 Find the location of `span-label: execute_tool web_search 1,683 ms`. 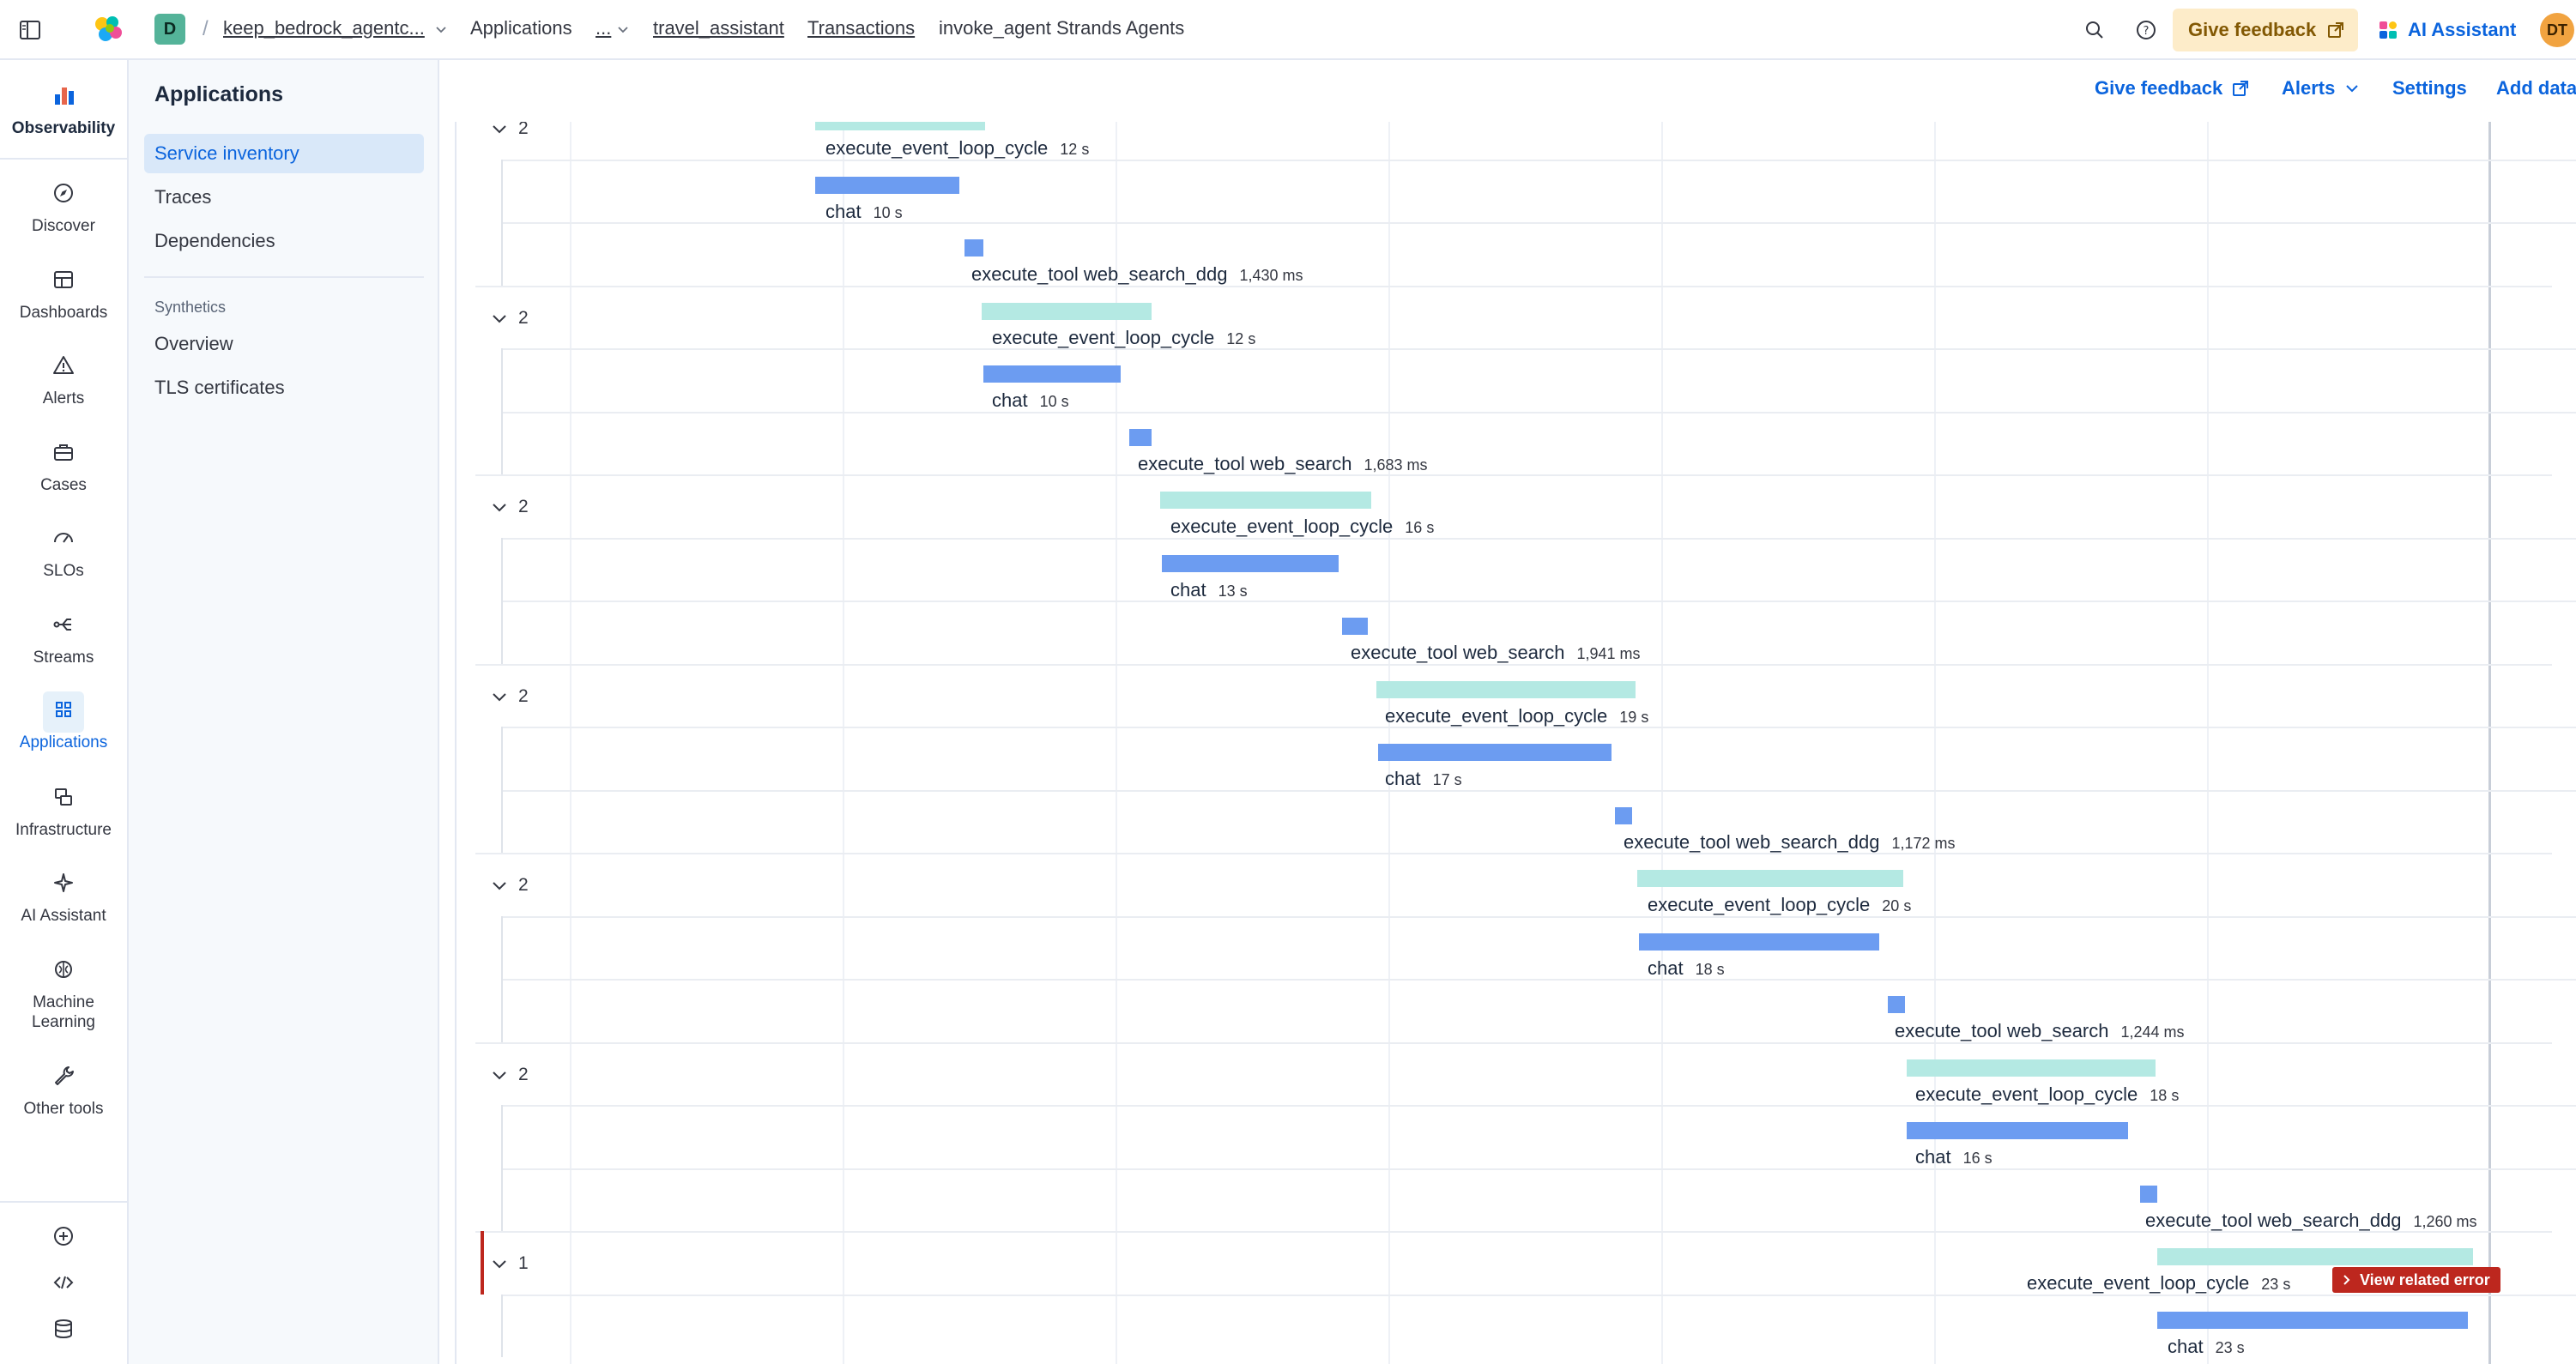

span-label: execute_tool web_search 1,683 ms is located at coordinates (1283, 464).